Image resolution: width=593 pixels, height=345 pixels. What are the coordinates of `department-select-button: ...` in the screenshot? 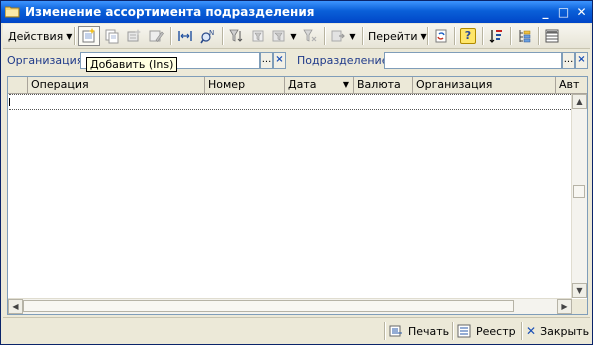 It's located at (568, 60).